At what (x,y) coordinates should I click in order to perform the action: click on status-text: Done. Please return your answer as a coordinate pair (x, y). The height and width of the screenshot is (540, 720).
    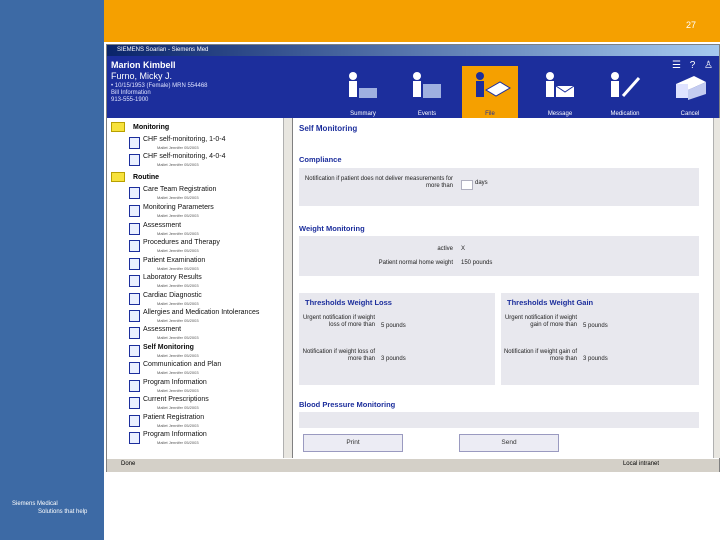
    Looking at the image, I should click on (128, 464).